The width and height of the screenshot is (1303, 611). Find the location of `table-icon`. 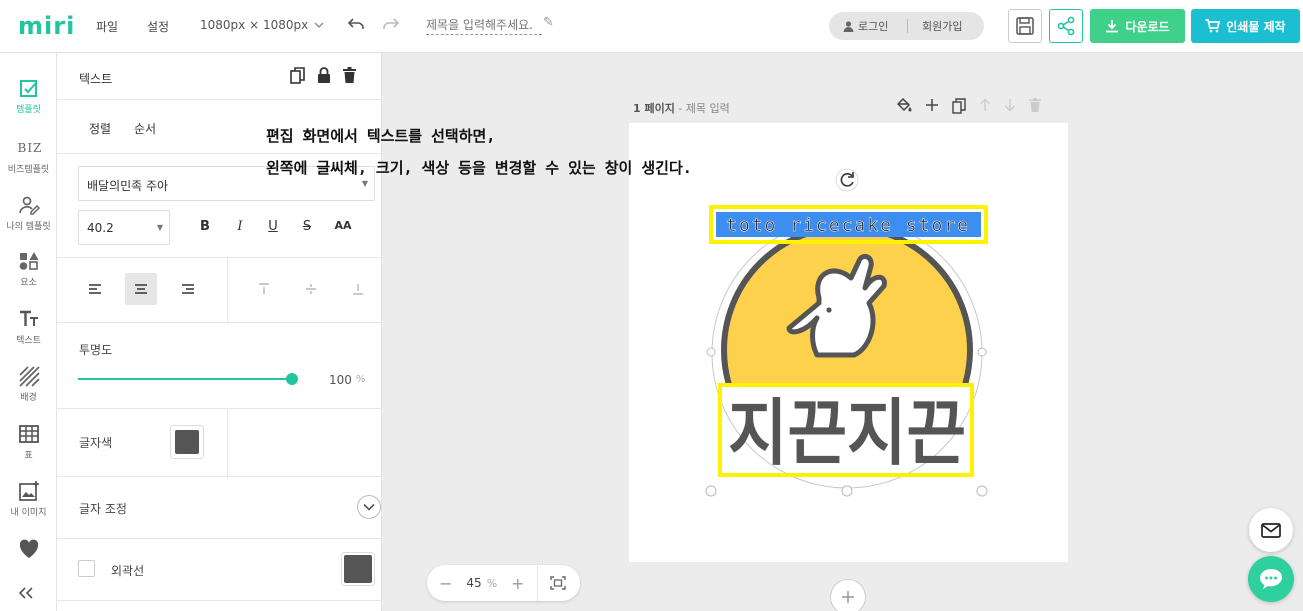

table-icon is located at coordinates (28, 434).